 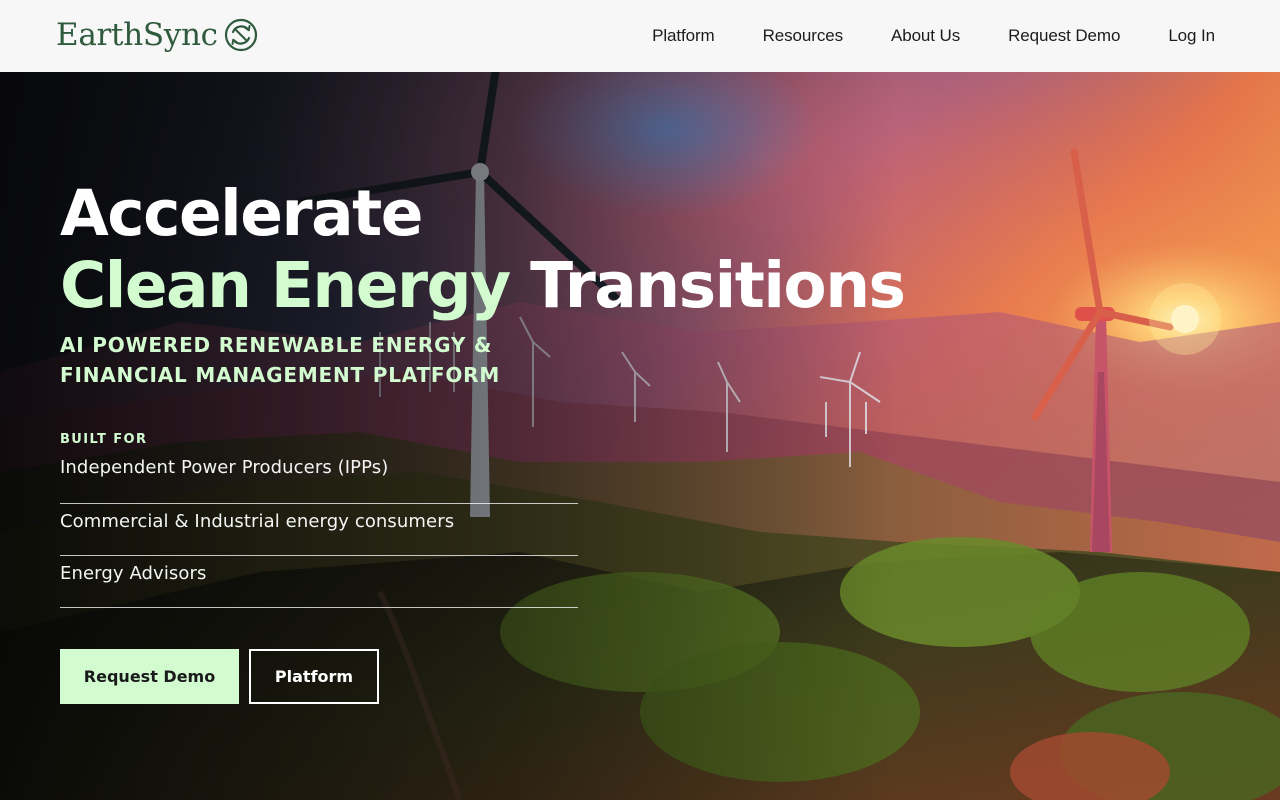 I want to click on nav-resources: Resources, so click(x=803, y=36).